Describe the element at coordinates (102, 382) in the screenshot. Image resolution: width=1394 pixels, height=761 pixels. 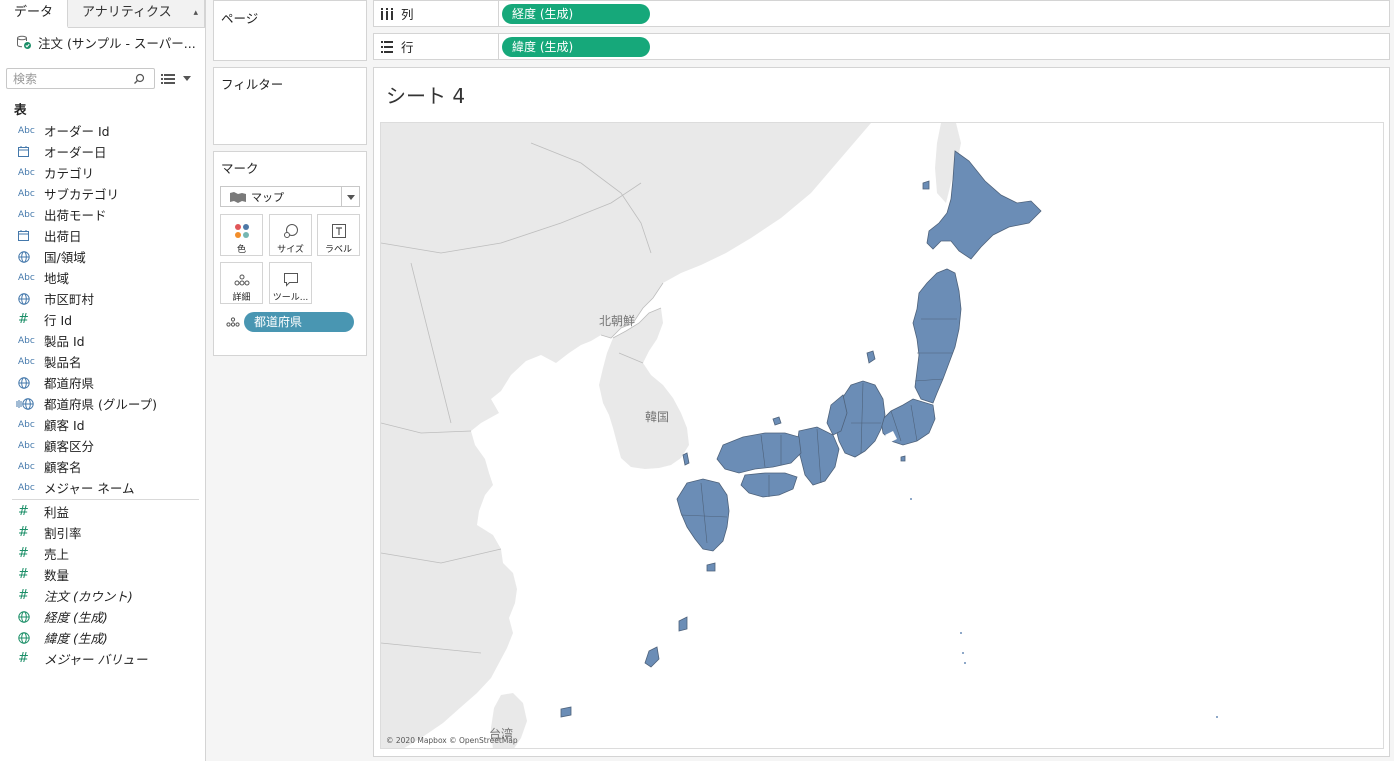
I see `field-item: 都道府県` at that location.